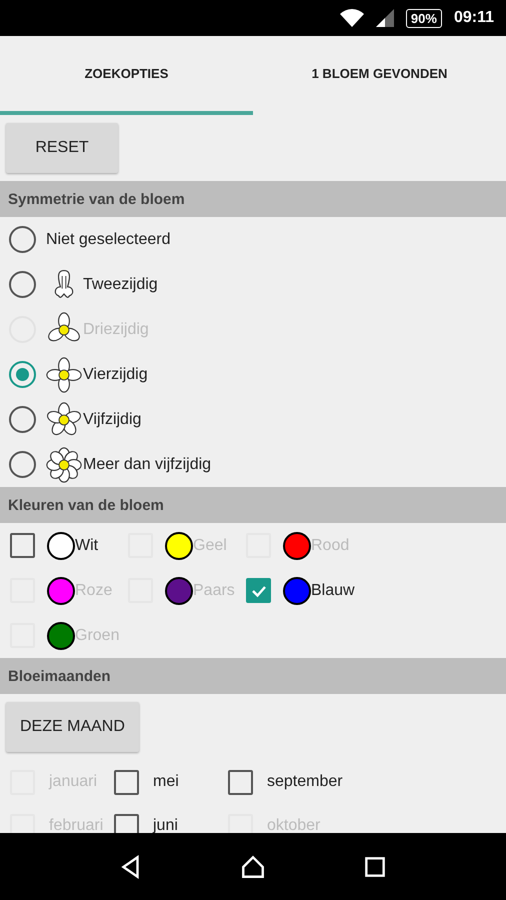 This screenshot has width=506, height=900. What do you see at coordinates (333, 591) in the screenshot?
I see `color-label: Blauw` at bounding box center [333, 591].